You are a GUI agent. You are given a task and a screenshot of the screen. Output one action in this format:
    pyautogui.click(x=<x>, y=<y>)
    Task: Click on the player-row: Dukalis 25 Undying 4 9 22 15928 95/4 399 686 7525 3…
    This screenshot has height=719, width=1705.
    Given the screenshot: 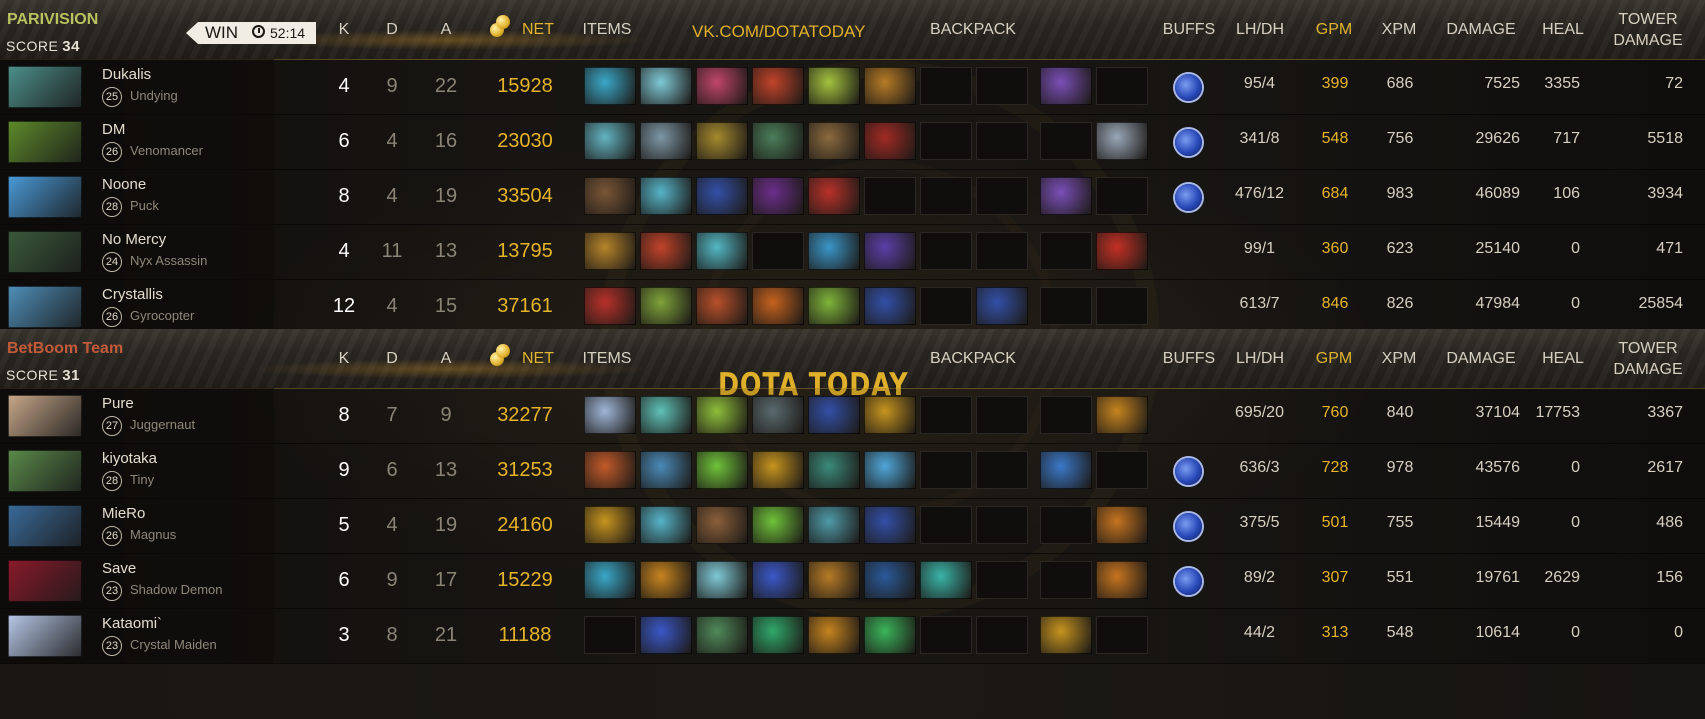 What is the action you would take?
    pyautogui.click(x=852, y=87)
    